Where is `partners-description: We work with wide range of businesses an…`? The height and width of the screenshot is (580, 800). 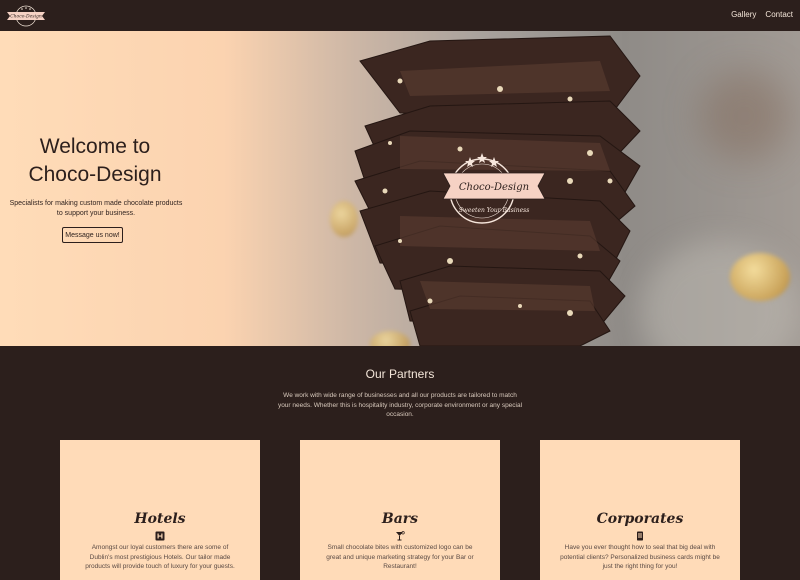
partners-description: We work with wide range of businesses an… is located at coordinates (400, 405).